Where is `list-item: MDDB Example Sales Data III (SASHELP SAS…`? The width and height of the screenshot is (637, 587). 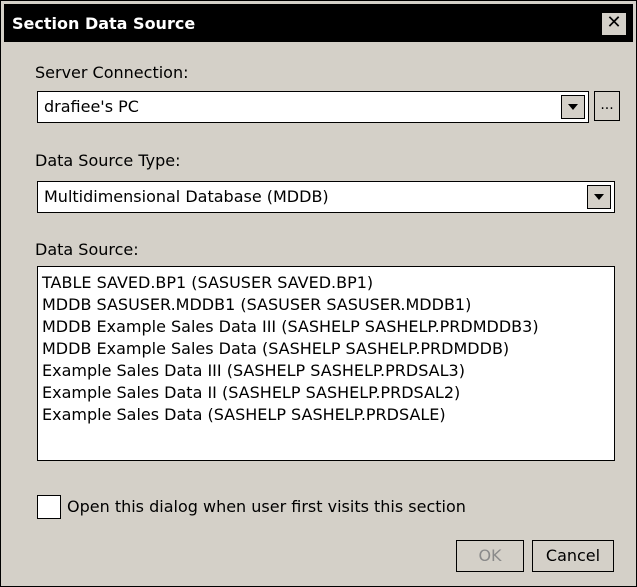
list-item: MDDB Example Sales Data III (SASHELP SAS… is located at coordinates (290, 326).